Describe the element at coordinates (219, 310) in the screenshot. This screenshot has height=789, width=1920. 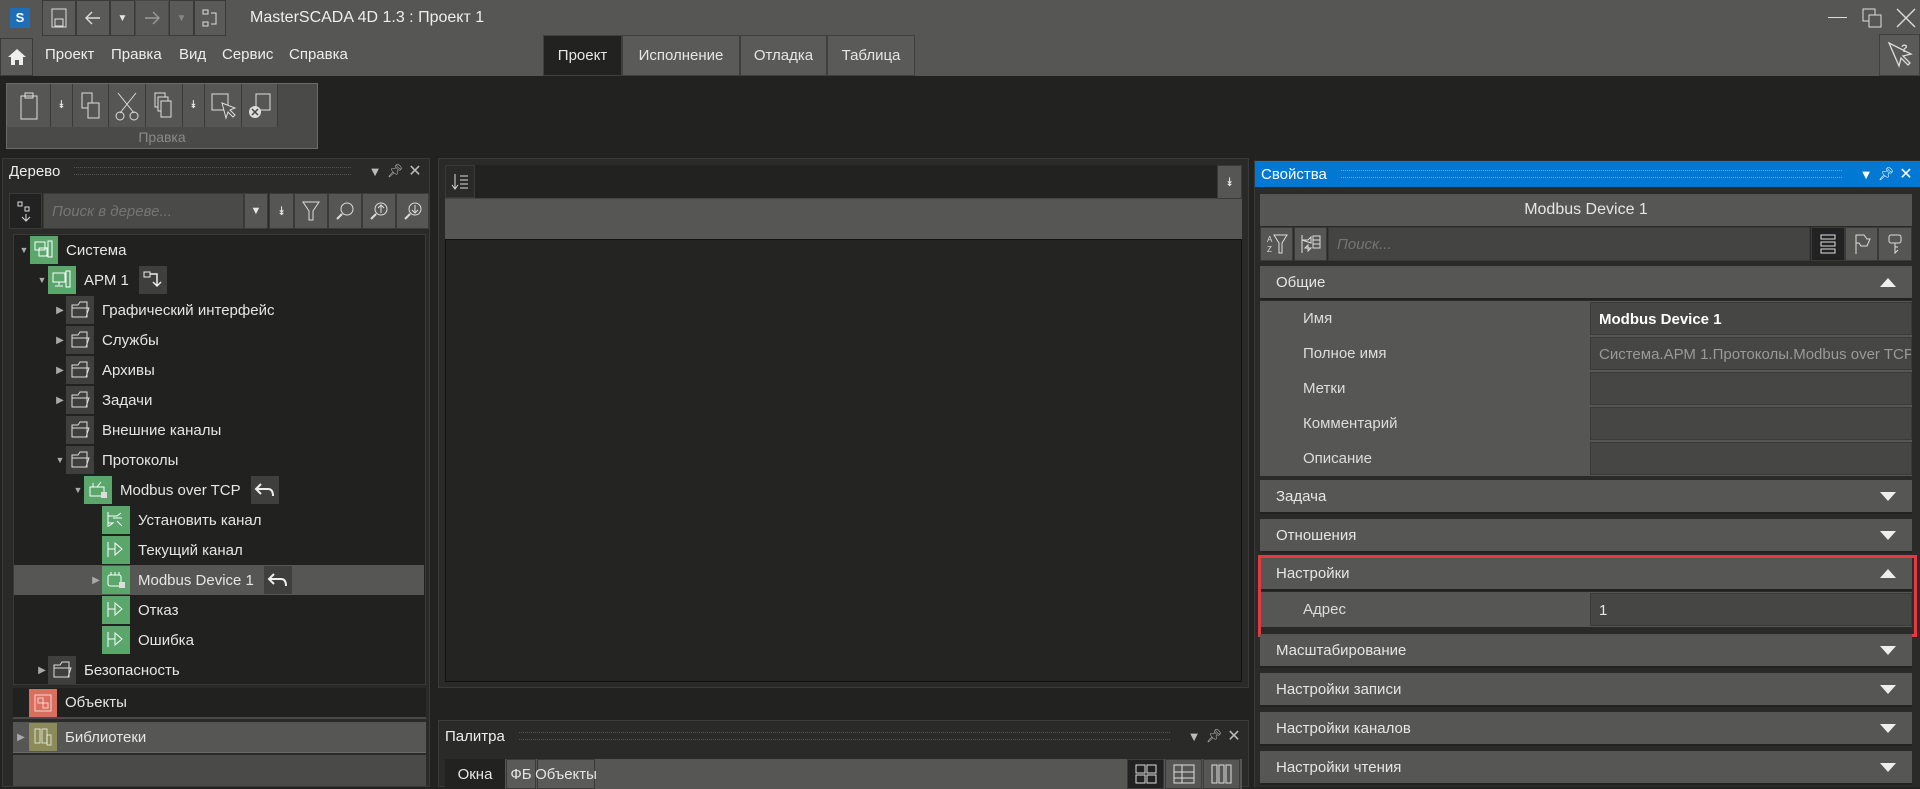
I see `tree-item: ▶ Графический интерфейс` at that location.